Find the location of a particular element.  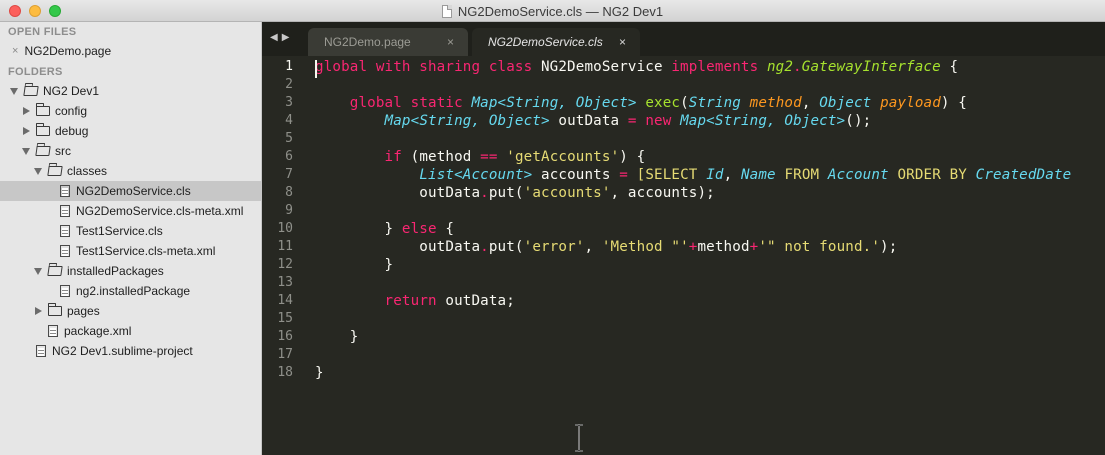

folders-heading: FOLDERS is located at coordinates (35, 72).